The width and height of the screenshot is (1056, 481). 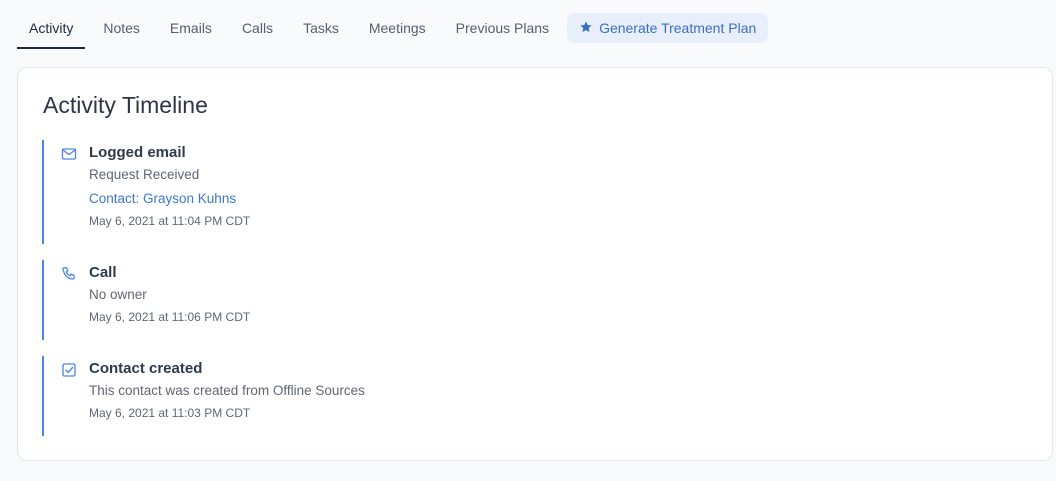 I want to click on generate-treatment-plan-button: Generate Treatment Plan, so click(x=668, y=28).